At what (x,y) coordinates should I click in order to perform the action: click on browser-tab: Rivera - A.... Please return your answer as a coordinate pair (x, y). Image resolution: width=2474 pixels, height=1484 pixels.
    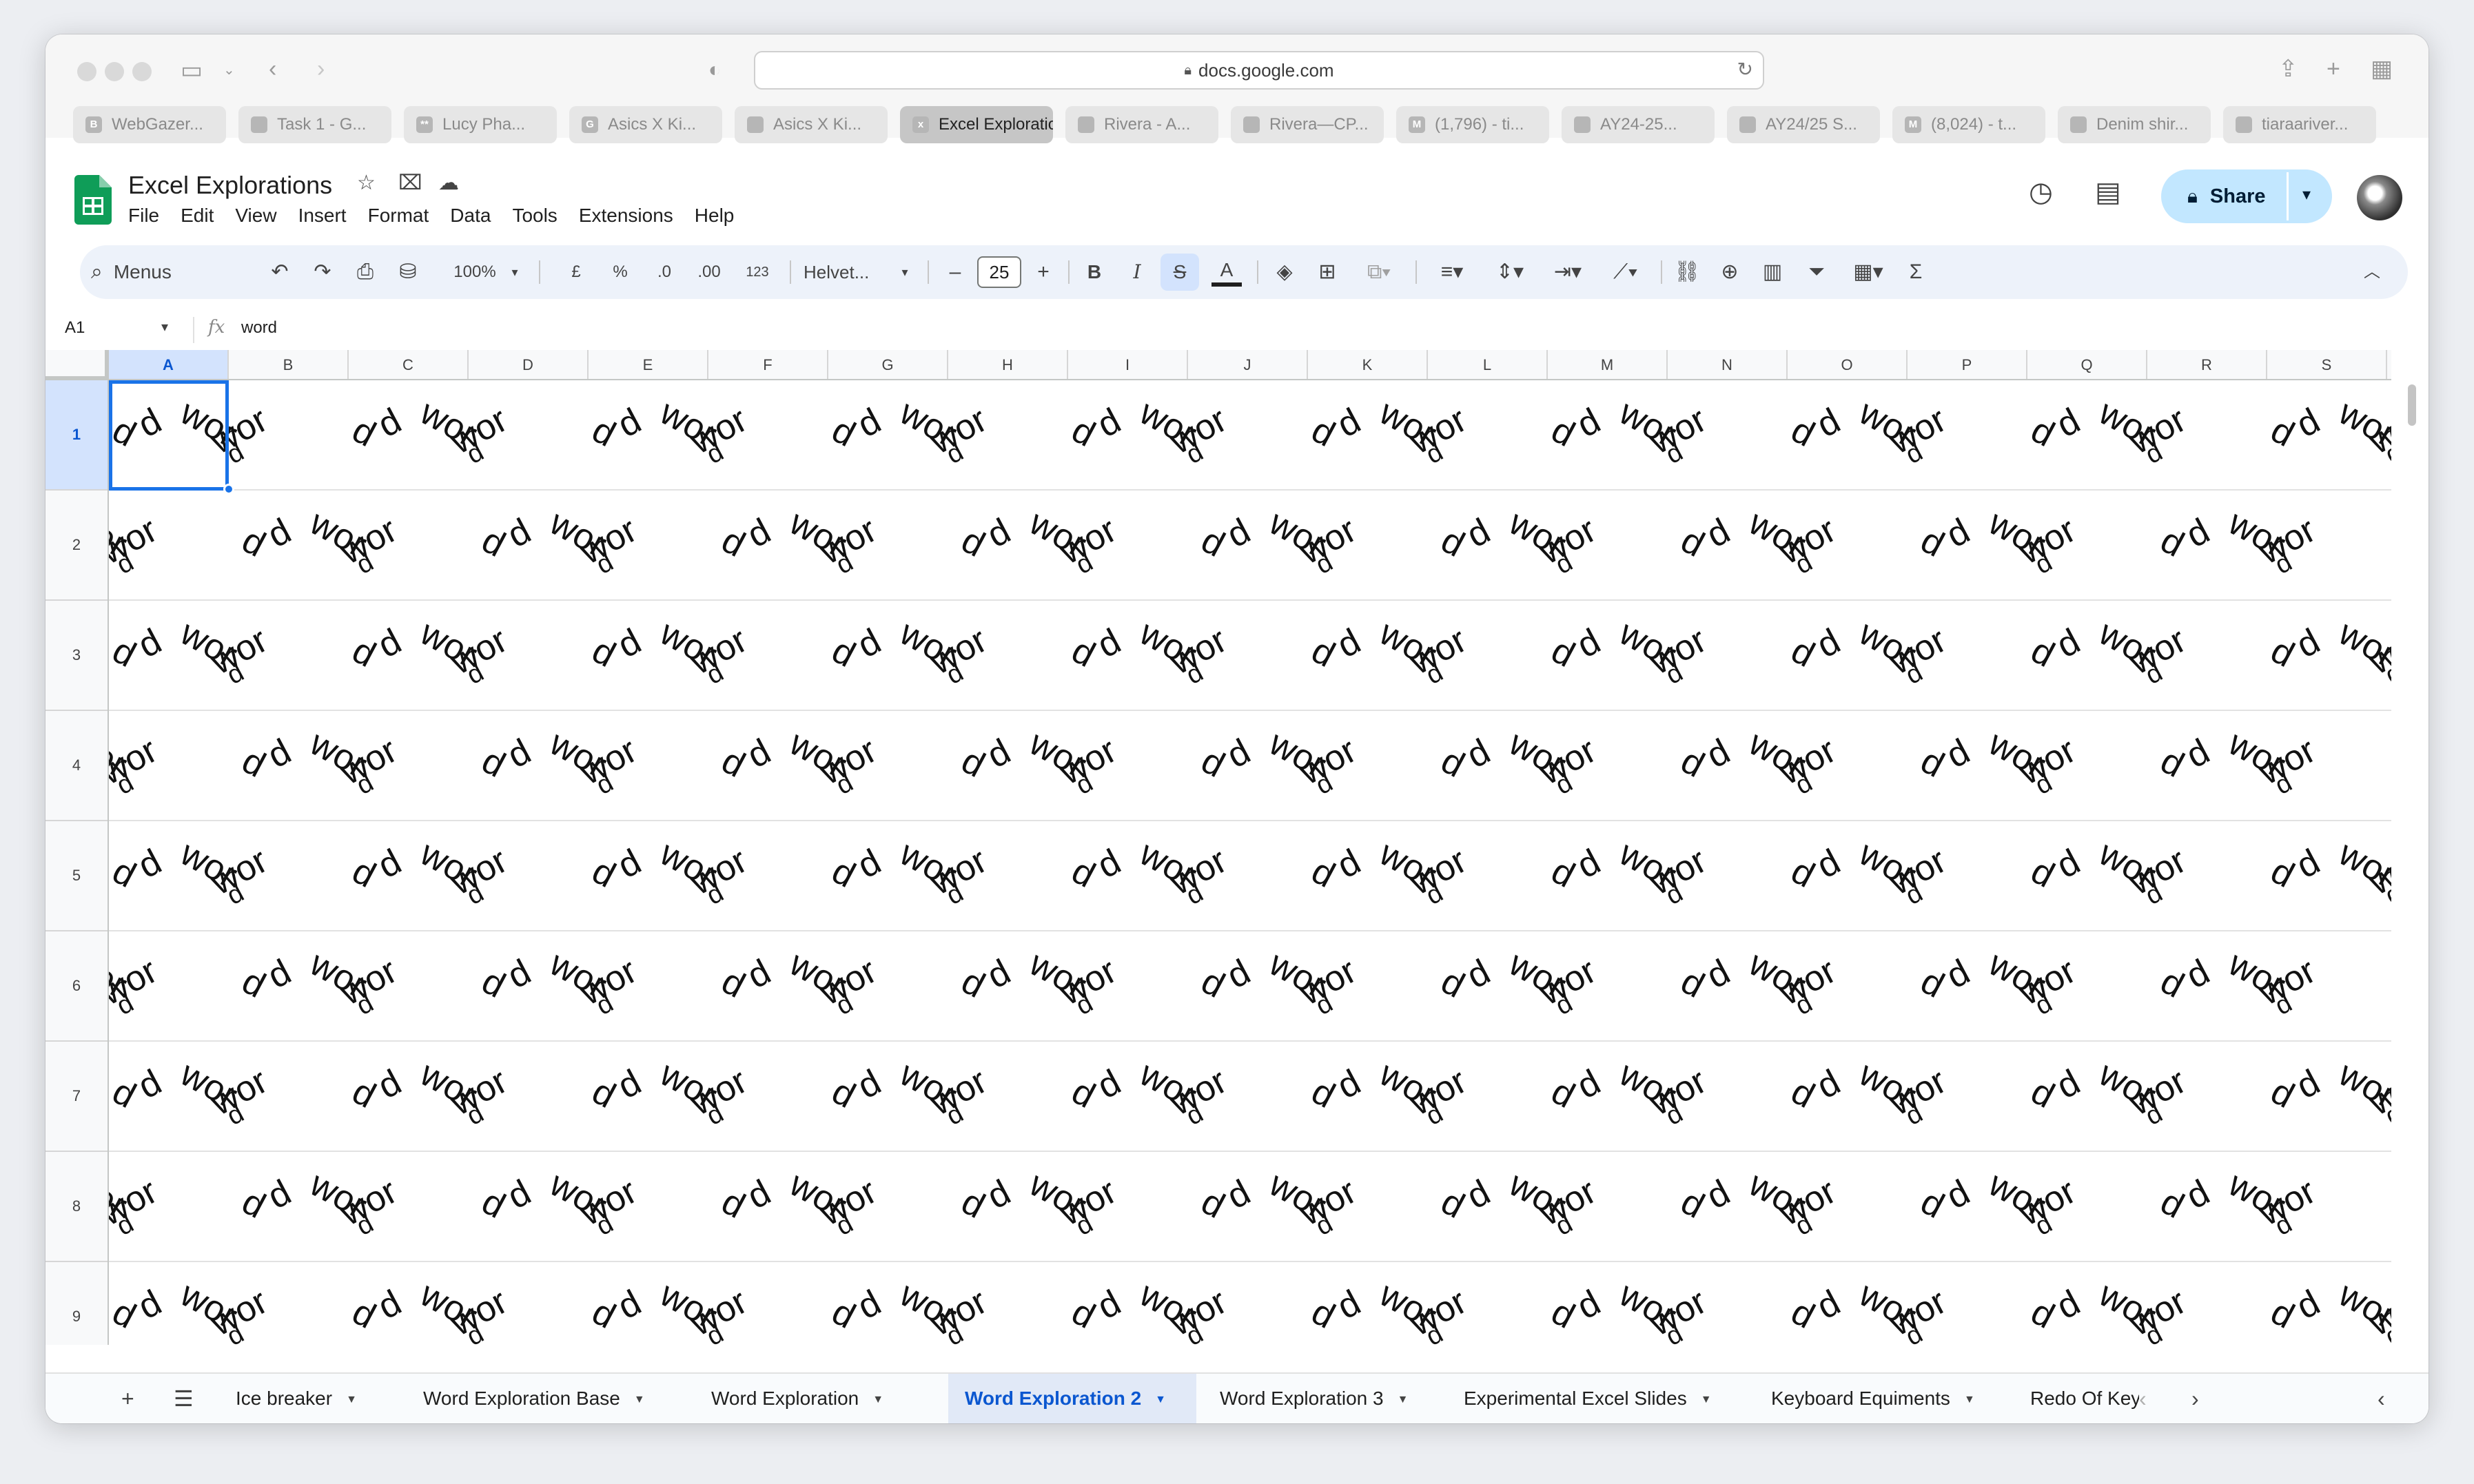
    Looking at the image, I should click on (1141, 124).